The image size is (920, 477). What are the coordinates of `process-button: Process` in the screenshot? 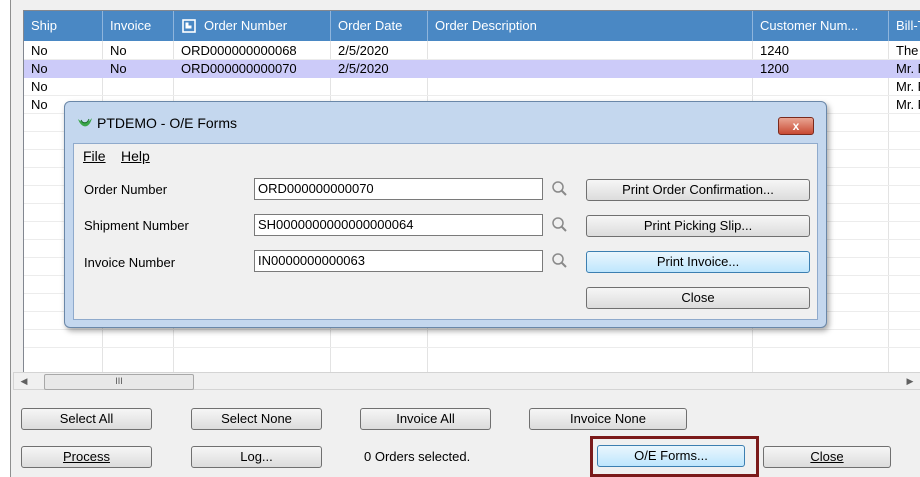 It's located at (86, 457).